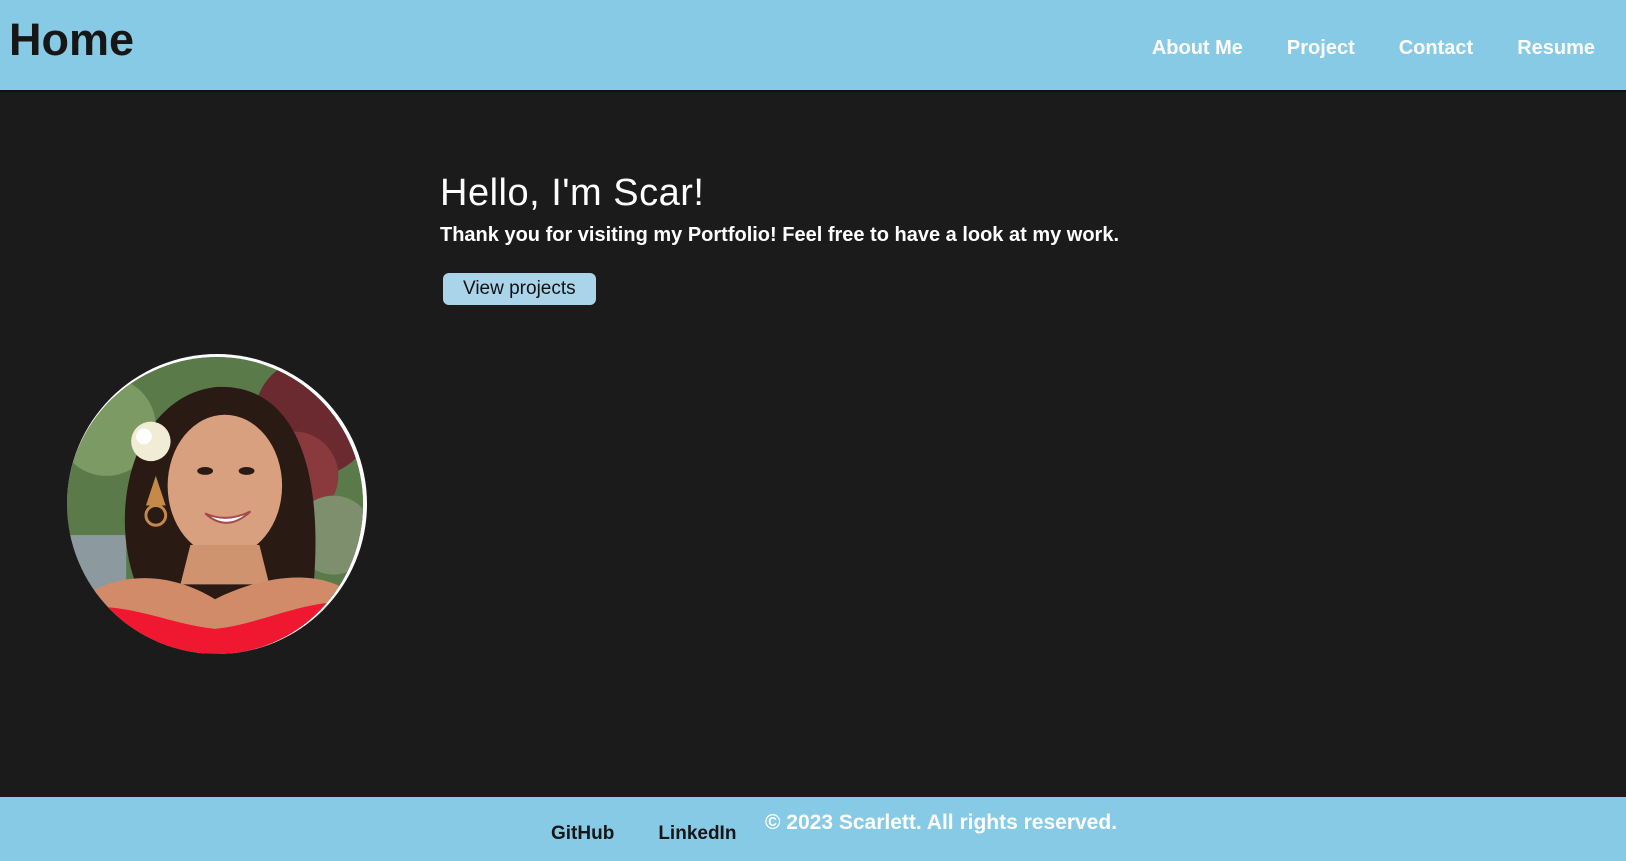 The height and width of the screenshot is (861, 1626). What do you see at coordinates (813, 46) in the screenshot?
I see `site-header: Home About Me Project Contact Resume` at bounding box center [813, 46].